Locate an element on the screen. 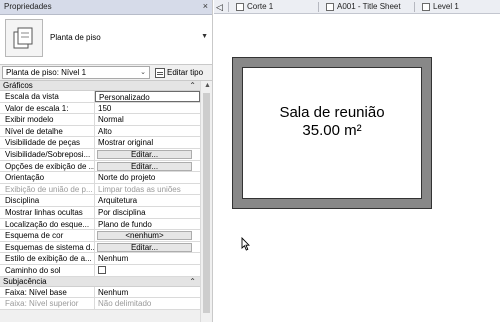  room: Sala de reunião 35.00 m² is located at coordinates (332, 133).